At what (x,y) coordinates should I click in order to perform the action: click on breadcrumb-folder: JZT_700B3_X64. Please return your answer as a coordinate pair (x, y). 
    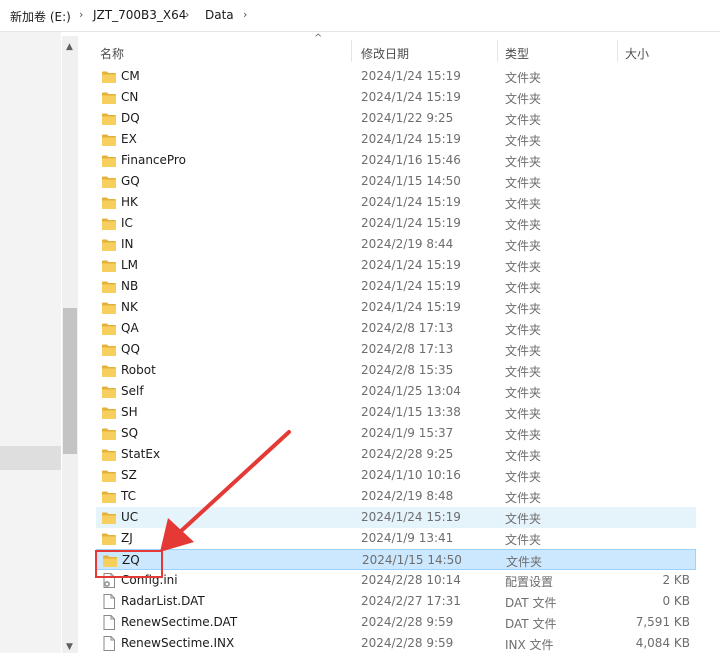
    Looking at the image, I should click on (139, 15).